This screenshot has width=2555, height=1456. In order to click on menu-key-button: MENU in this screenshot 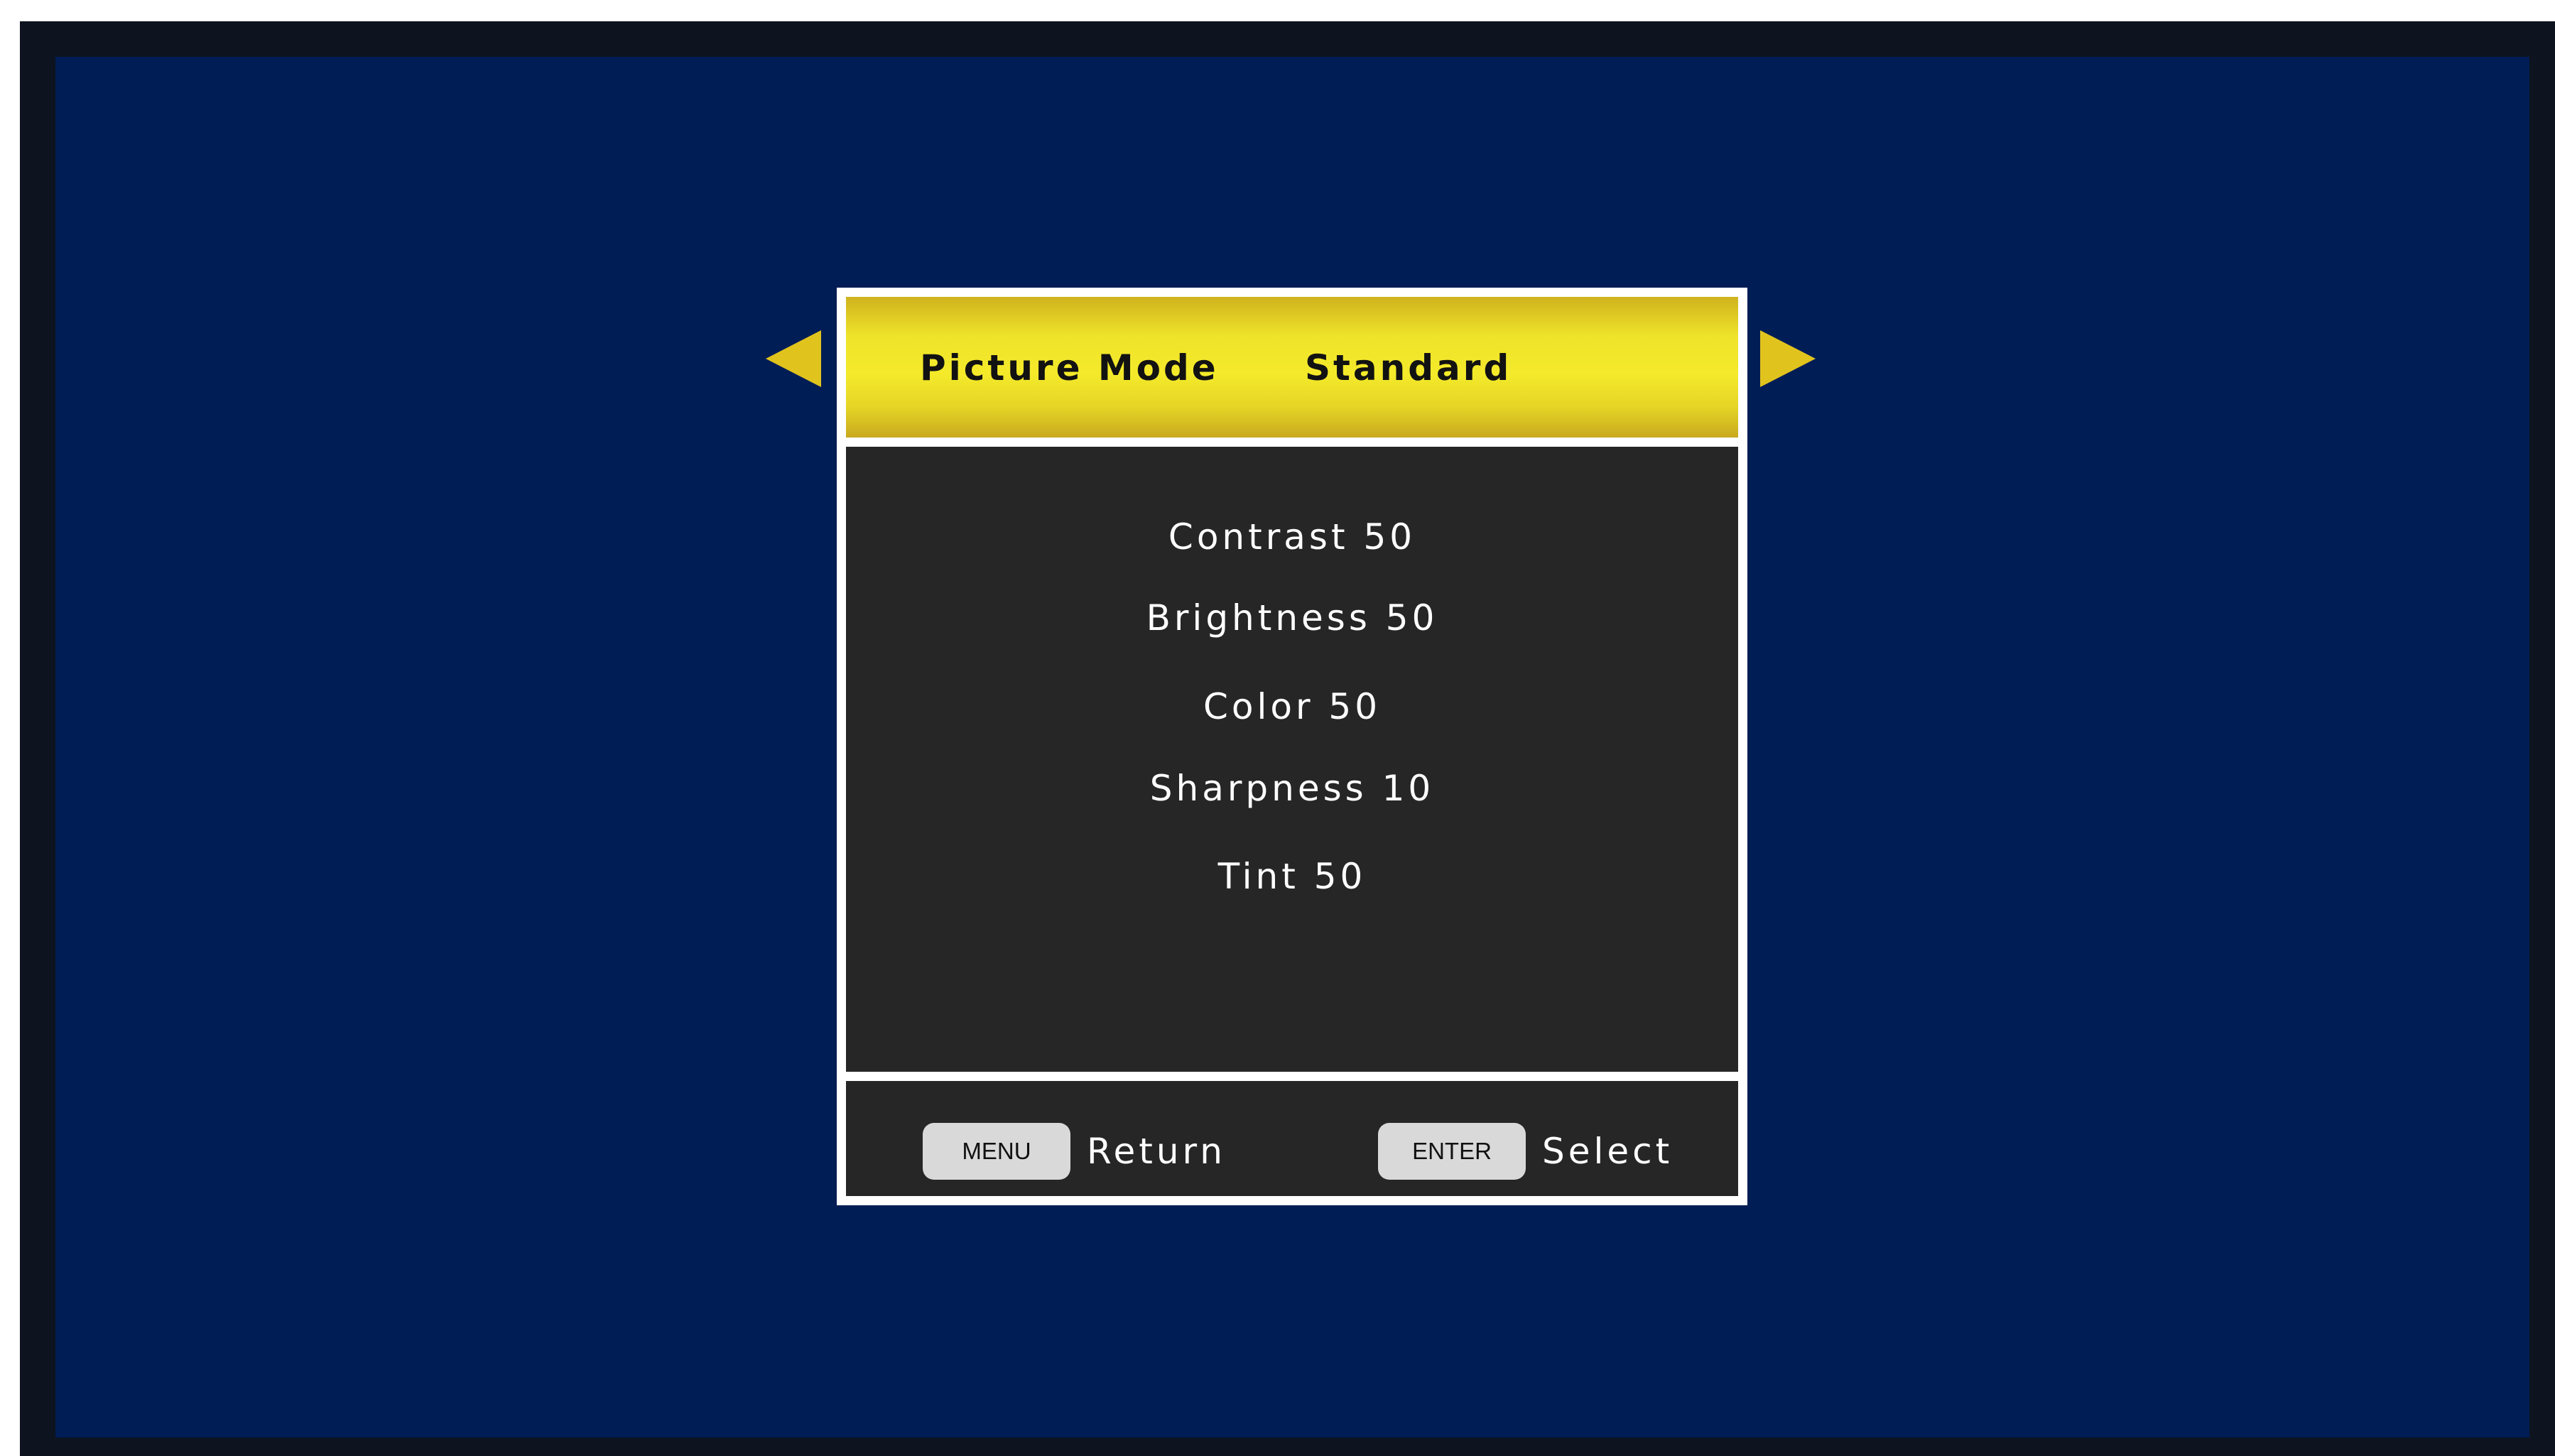, I will do `click(996, 1151)`.